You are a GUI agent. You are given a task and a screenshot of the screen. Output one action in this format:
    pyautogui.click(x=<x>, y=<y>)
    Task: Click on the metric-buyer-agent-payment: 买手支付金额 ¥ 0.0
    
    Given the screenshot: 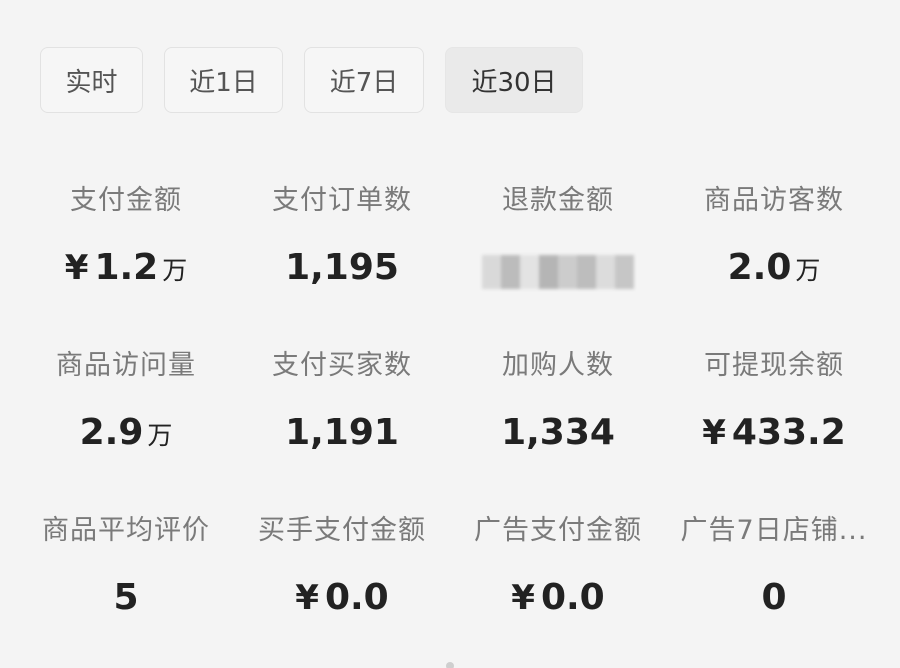 What is the action you would take?
    pyautogui.click(x=342, y=563)
    